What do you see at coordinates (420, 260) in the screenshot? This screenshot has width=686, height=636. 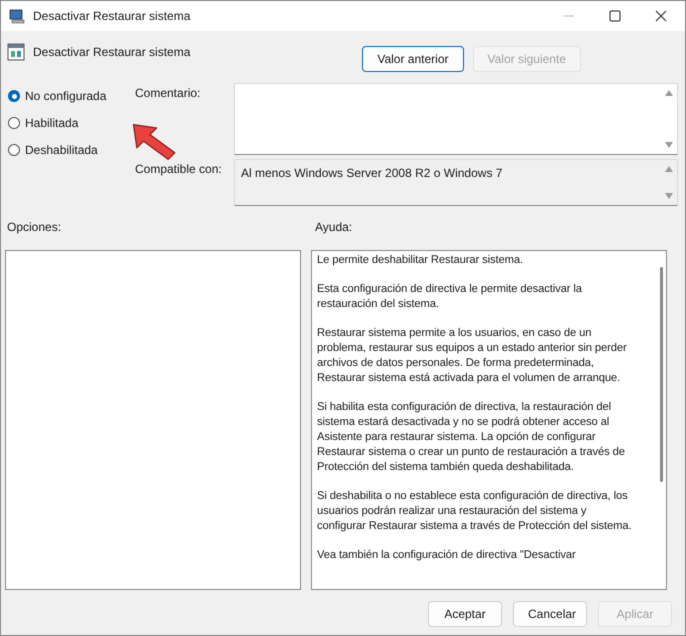 I see `help-paragraph: Le permite deshabilitar Restaurar sistema.` at bounding box center [420, 260].